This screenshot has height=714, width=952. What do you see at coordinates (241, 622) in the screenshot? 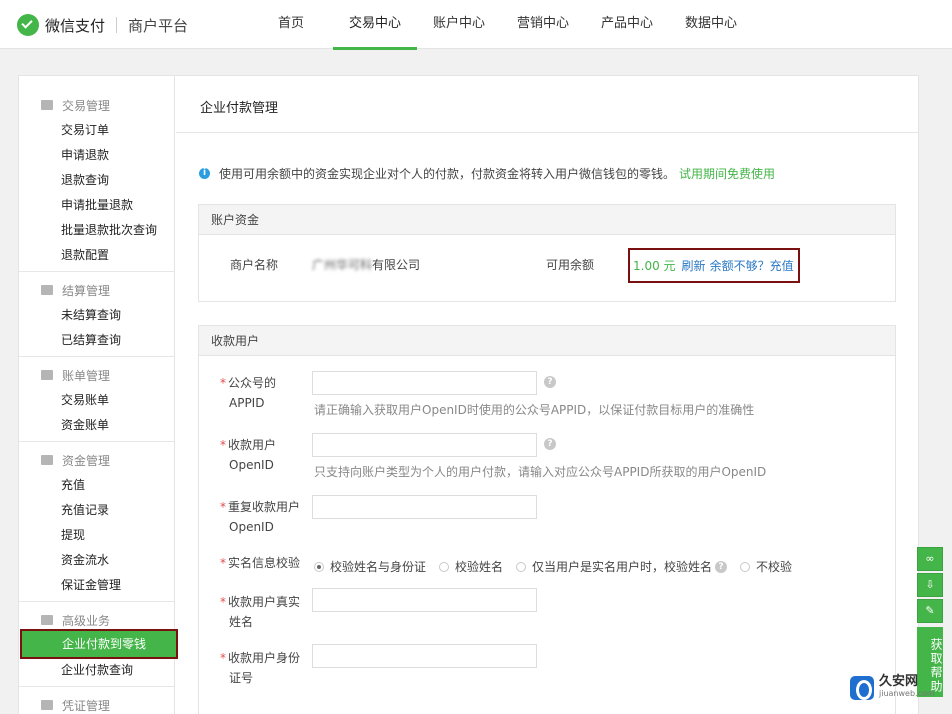
I see `realname-label-line2: 姓名` at bounding box center [241, 622].